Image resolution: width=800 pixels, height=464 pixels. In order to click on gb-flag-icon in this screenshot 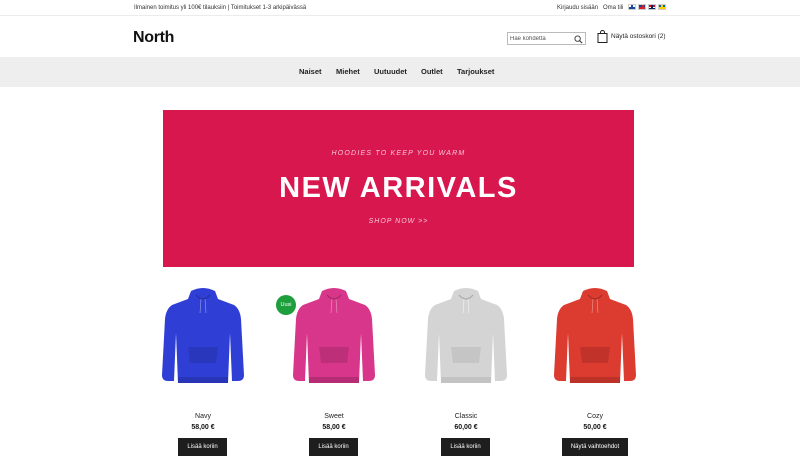, I will do `click(642, 7)`.